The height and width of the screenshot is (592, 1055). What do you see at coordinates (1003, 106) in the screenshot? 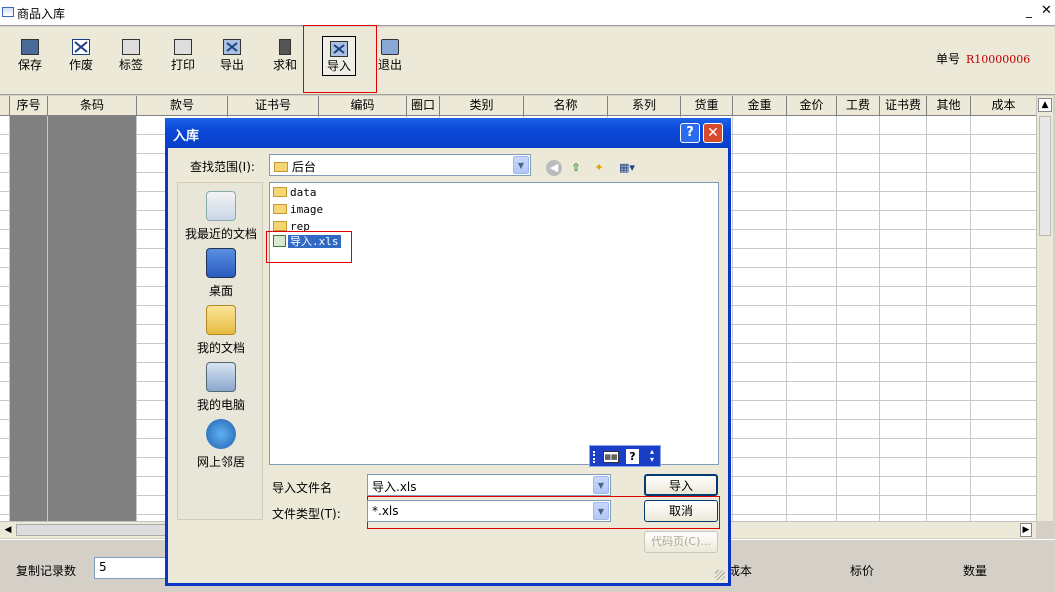
I see `col-header-cost: 成本` at bounding box center [1003, 106].